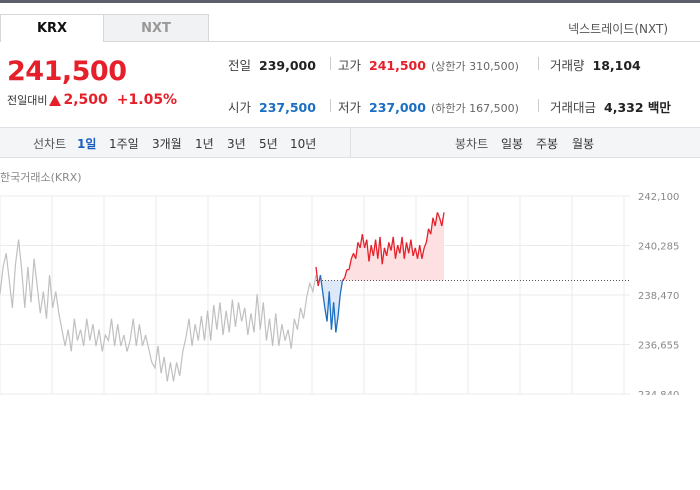 This screenshot has height=490, width=700. Describe the element at coordinates (147, 100) in the screenshot. I see `change-percent: +1.05%` at that location.